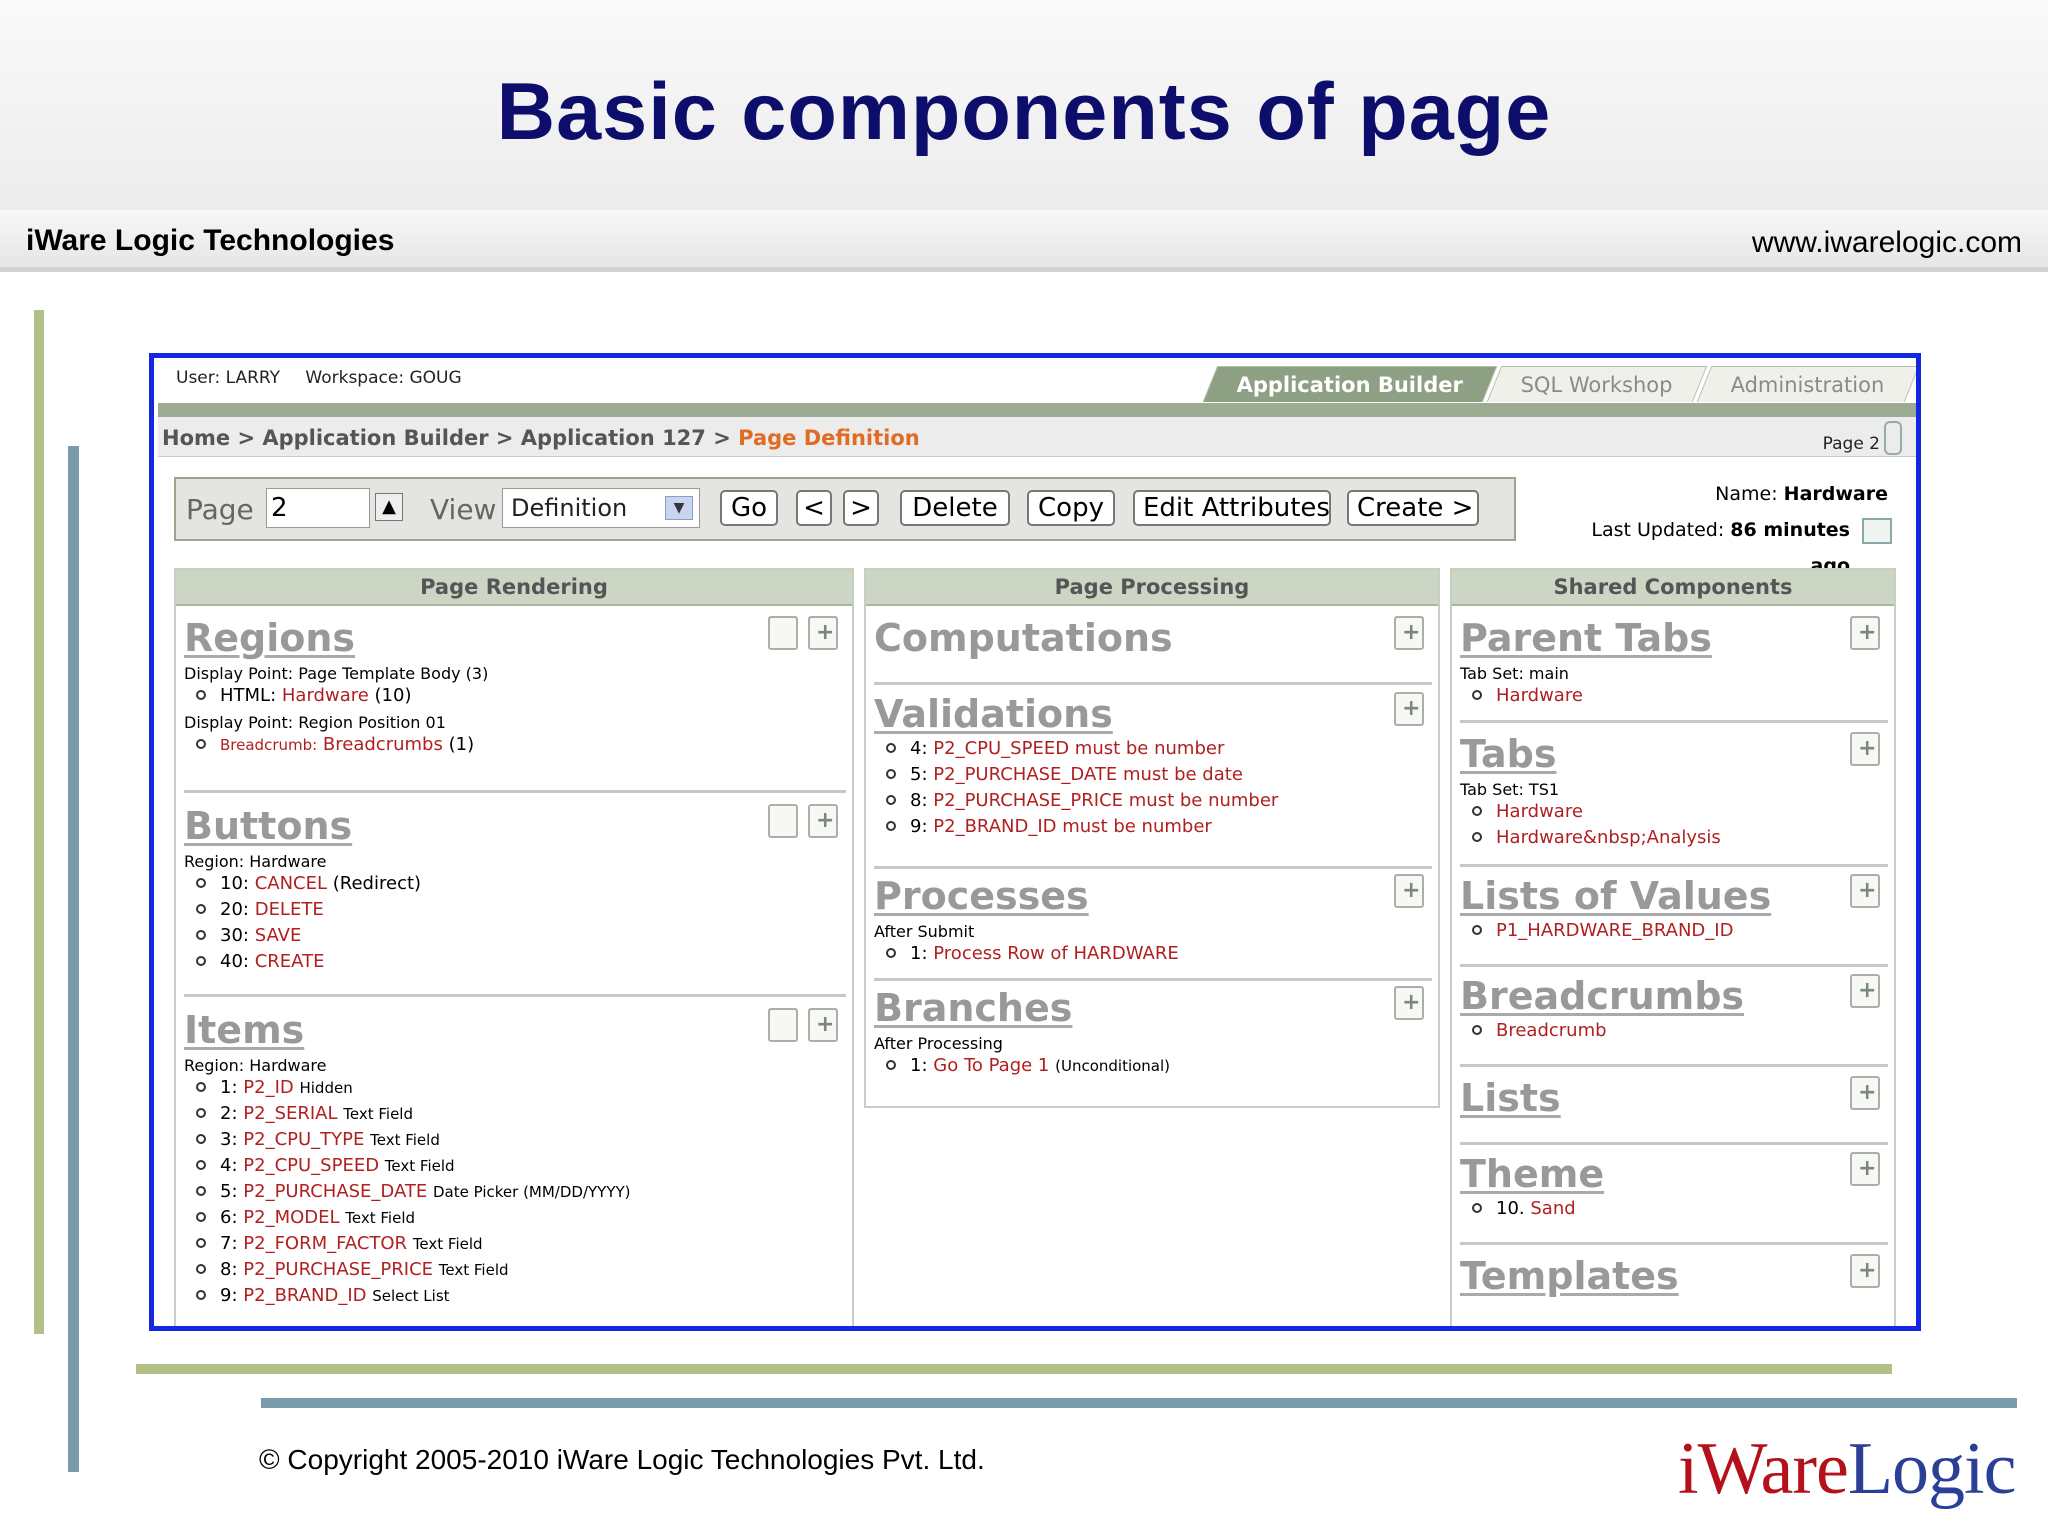 The width and height of the screenshot is (2048, 1536). I want to click on list-item: 9: P2_BRAND_ID Select List, so click(514, 1296).